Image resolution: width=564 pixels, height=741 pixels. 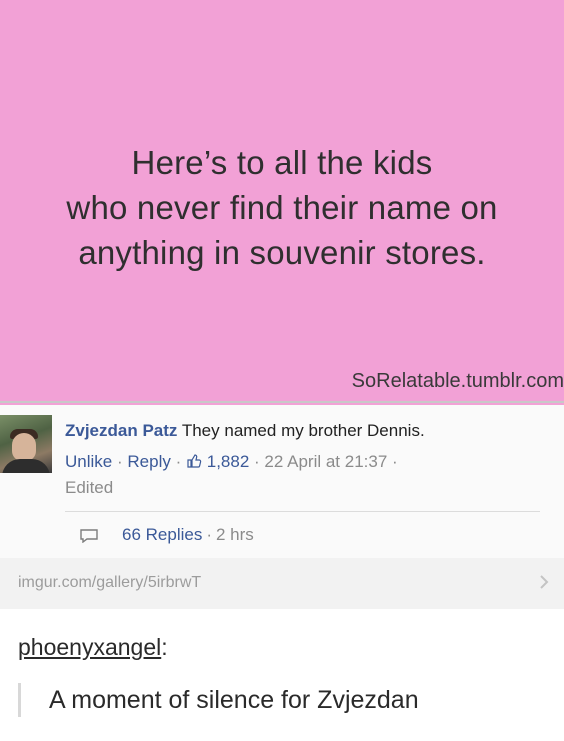 I want to click on reblog-attribution: phoenyxangel:, so click(x=93, y=647).